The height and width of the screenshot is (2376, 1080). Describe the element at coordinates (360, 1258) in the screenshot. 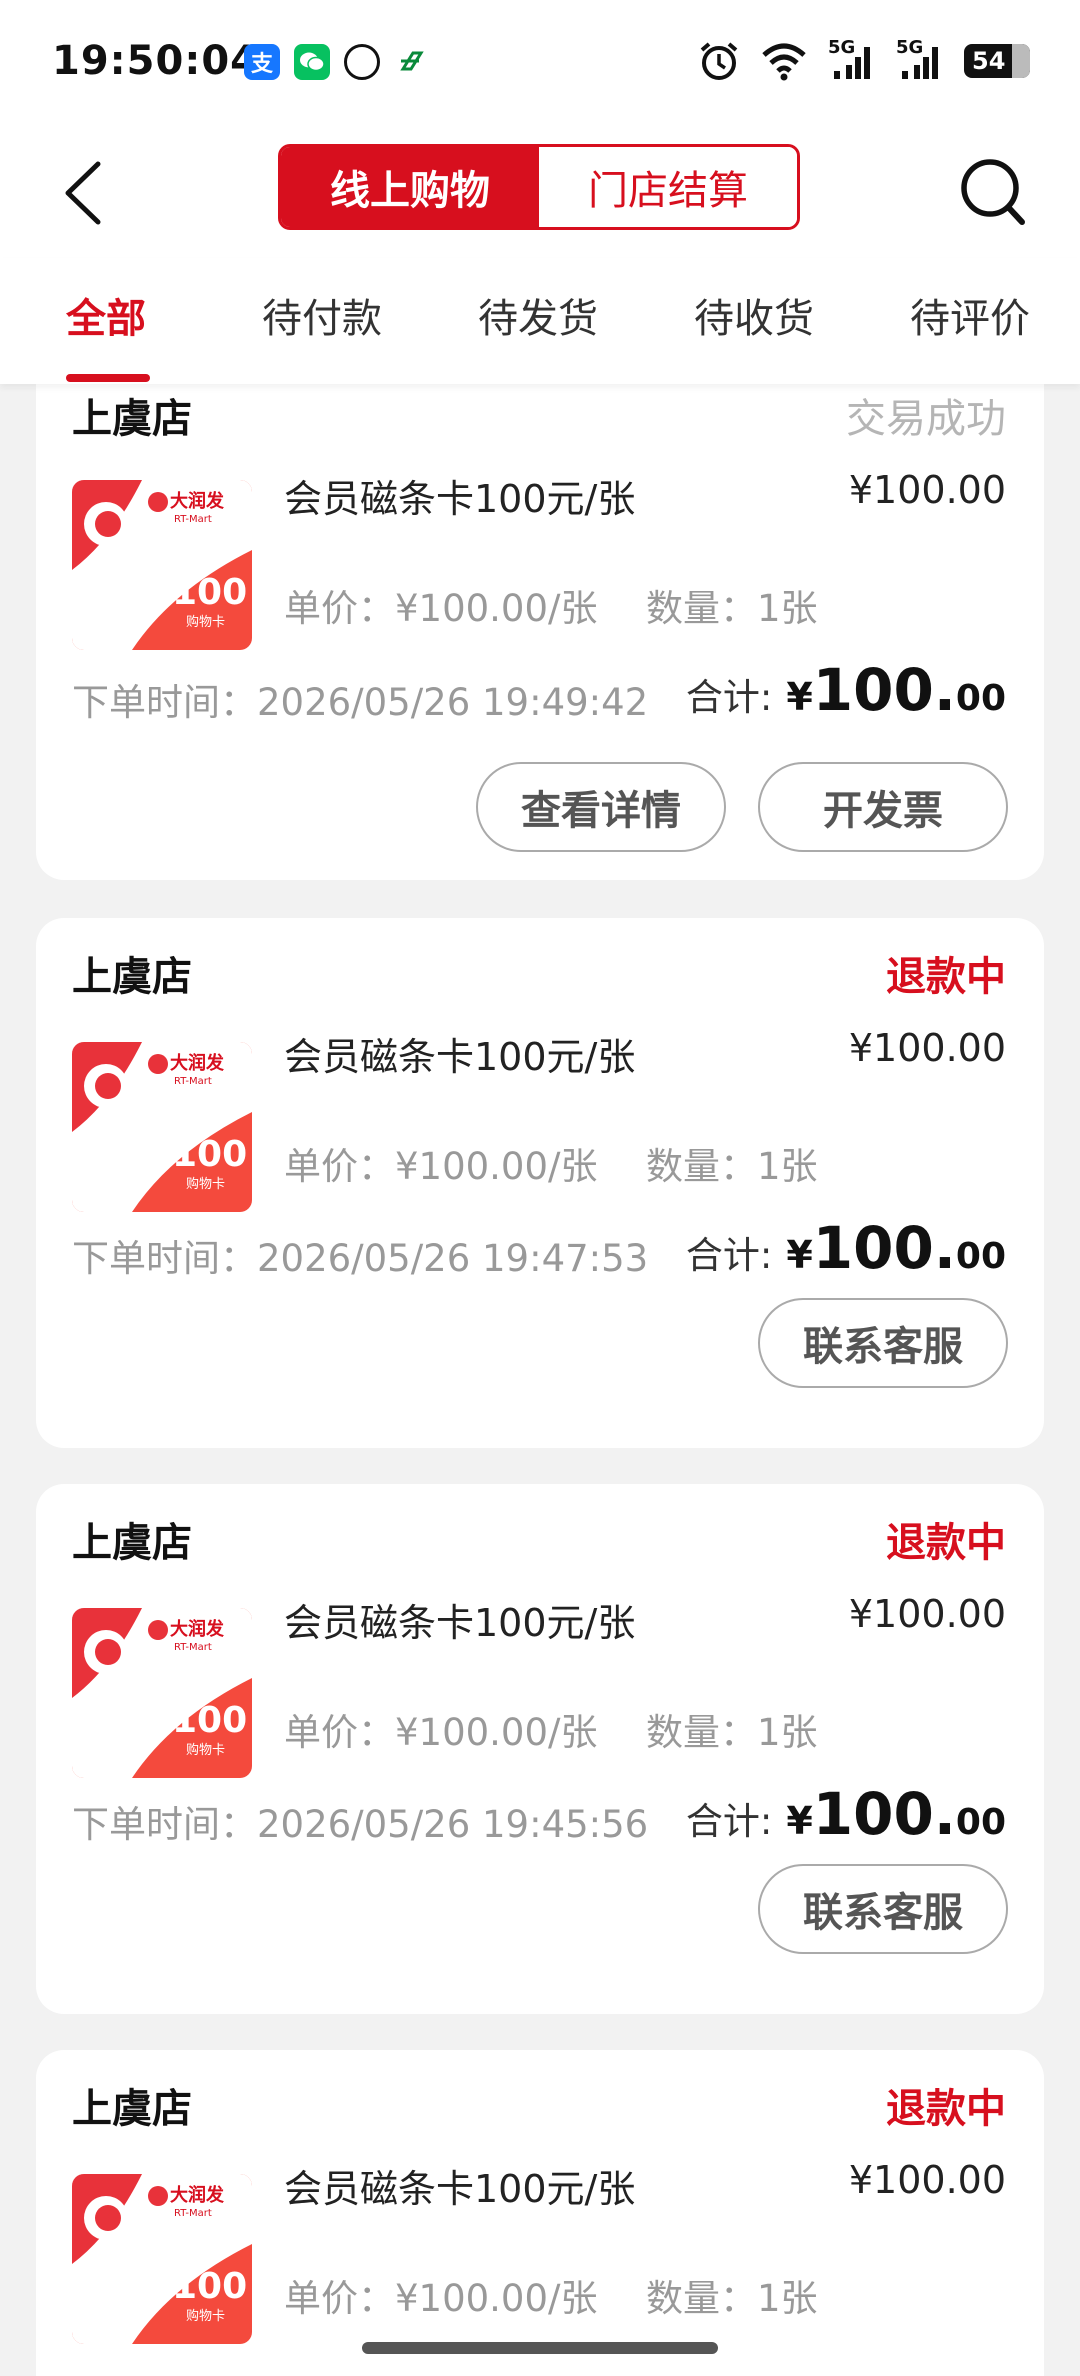

I see `order-time: 下单时间：2026/05/26 19:47:53` at that location.